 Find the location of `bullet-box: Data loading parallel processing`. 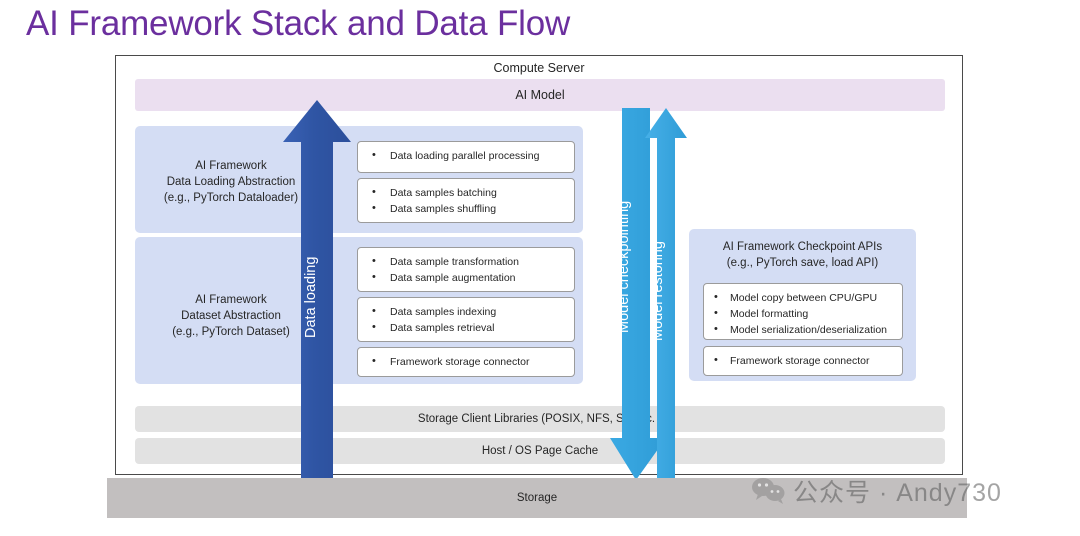

bullet-box: Data loading parallel processing is located at coordinates (466, 157).